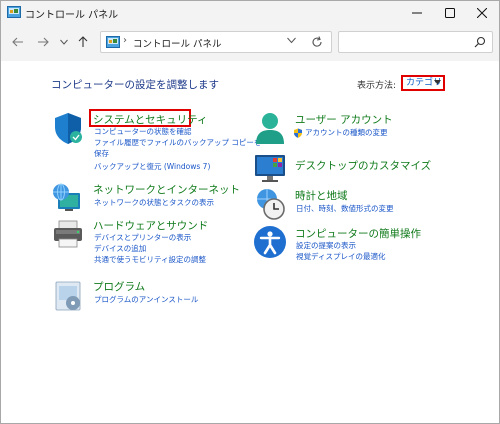 The height and width of the screenshot is (424, 500). Describe the element at coordinates (150, 119) in the screenshot. I see `category-title: システムとセキュリティ` at that location.